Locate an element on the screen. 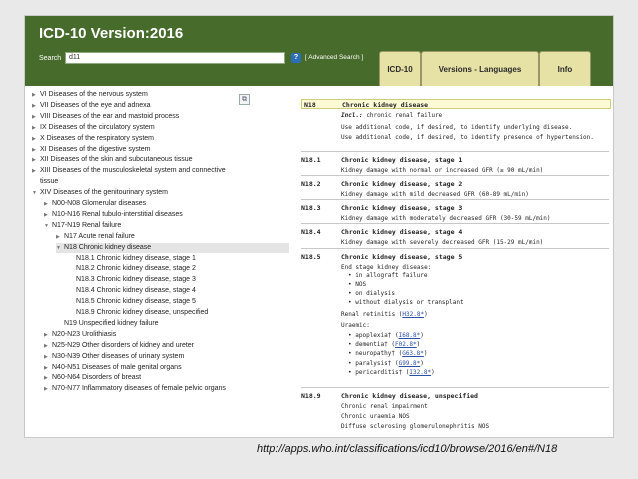 This screenshot has height=479, width=638. tree-item: ▶ IX Diseases of the circulatory system is located at coordinates (93, 128).